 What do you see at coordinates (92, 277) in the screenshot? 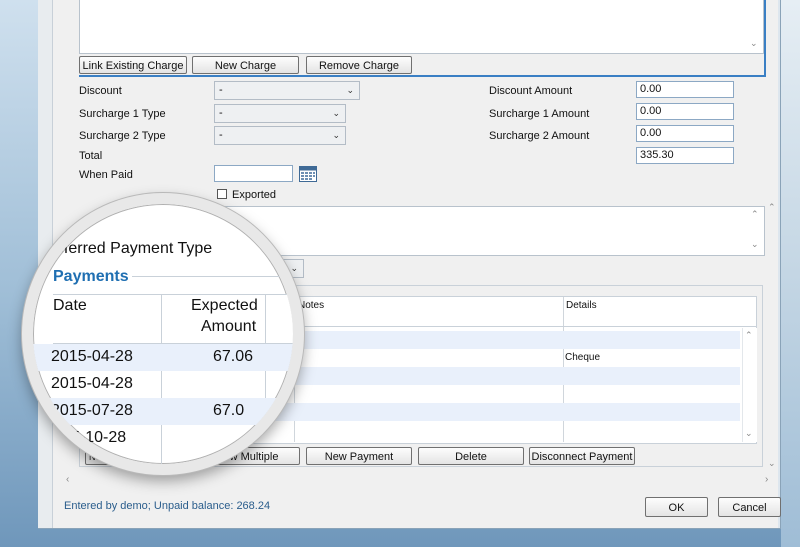
I see `payments-heading: Payments` at bounding box center [92, 277].